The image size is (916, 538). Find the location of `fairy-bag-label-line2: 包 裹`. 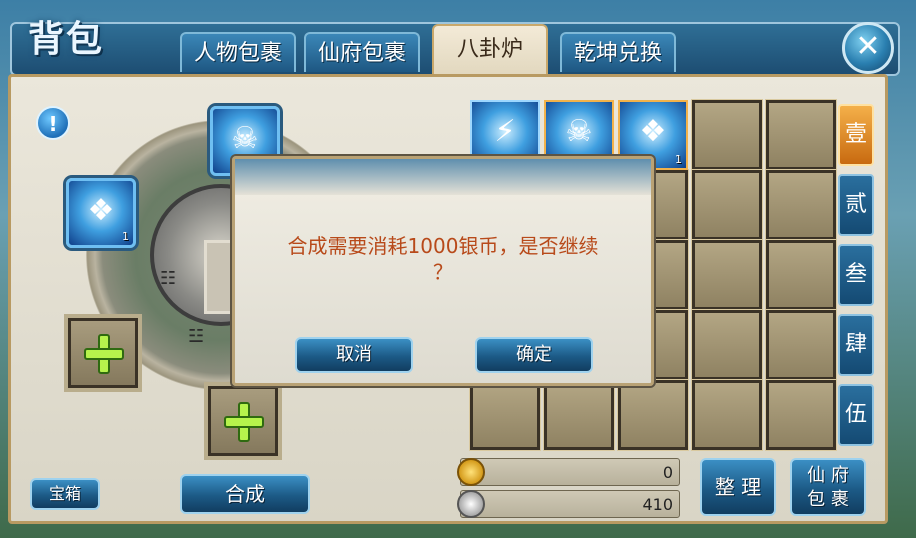

fairy-bag-label-line2: 包 裹 is located at coordinates (828, 499).